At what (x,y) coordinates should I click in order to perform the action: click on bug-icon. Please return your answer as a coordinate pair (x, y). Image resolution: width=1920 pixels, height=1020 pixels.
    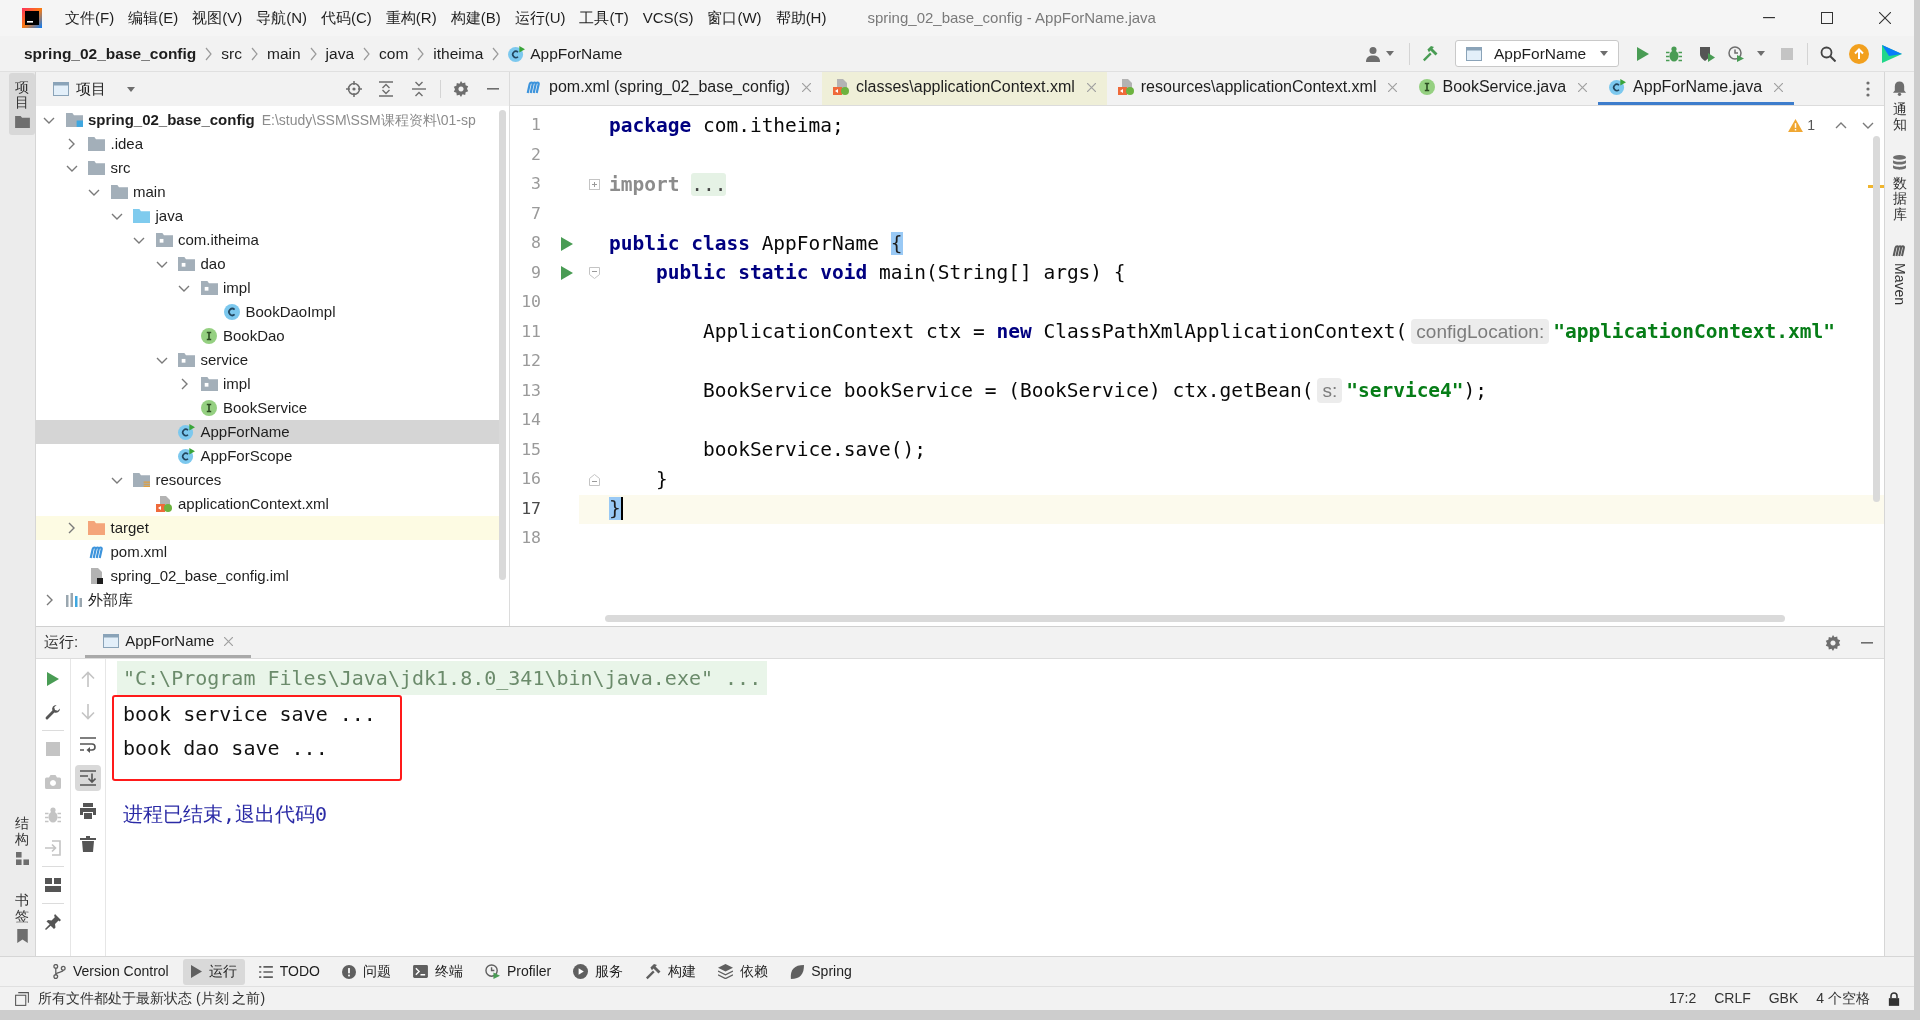
    Looking at the image, I should click on (1674, 53).